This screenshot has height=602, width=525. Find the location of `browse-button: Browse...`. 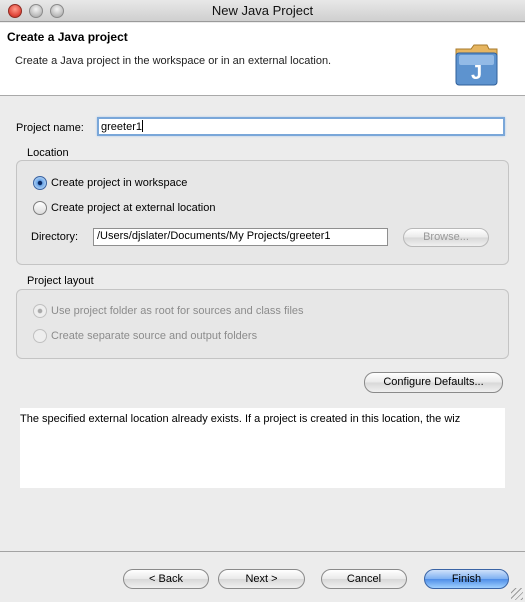

browse-button: Browse... is located at coordinates (446, 237).